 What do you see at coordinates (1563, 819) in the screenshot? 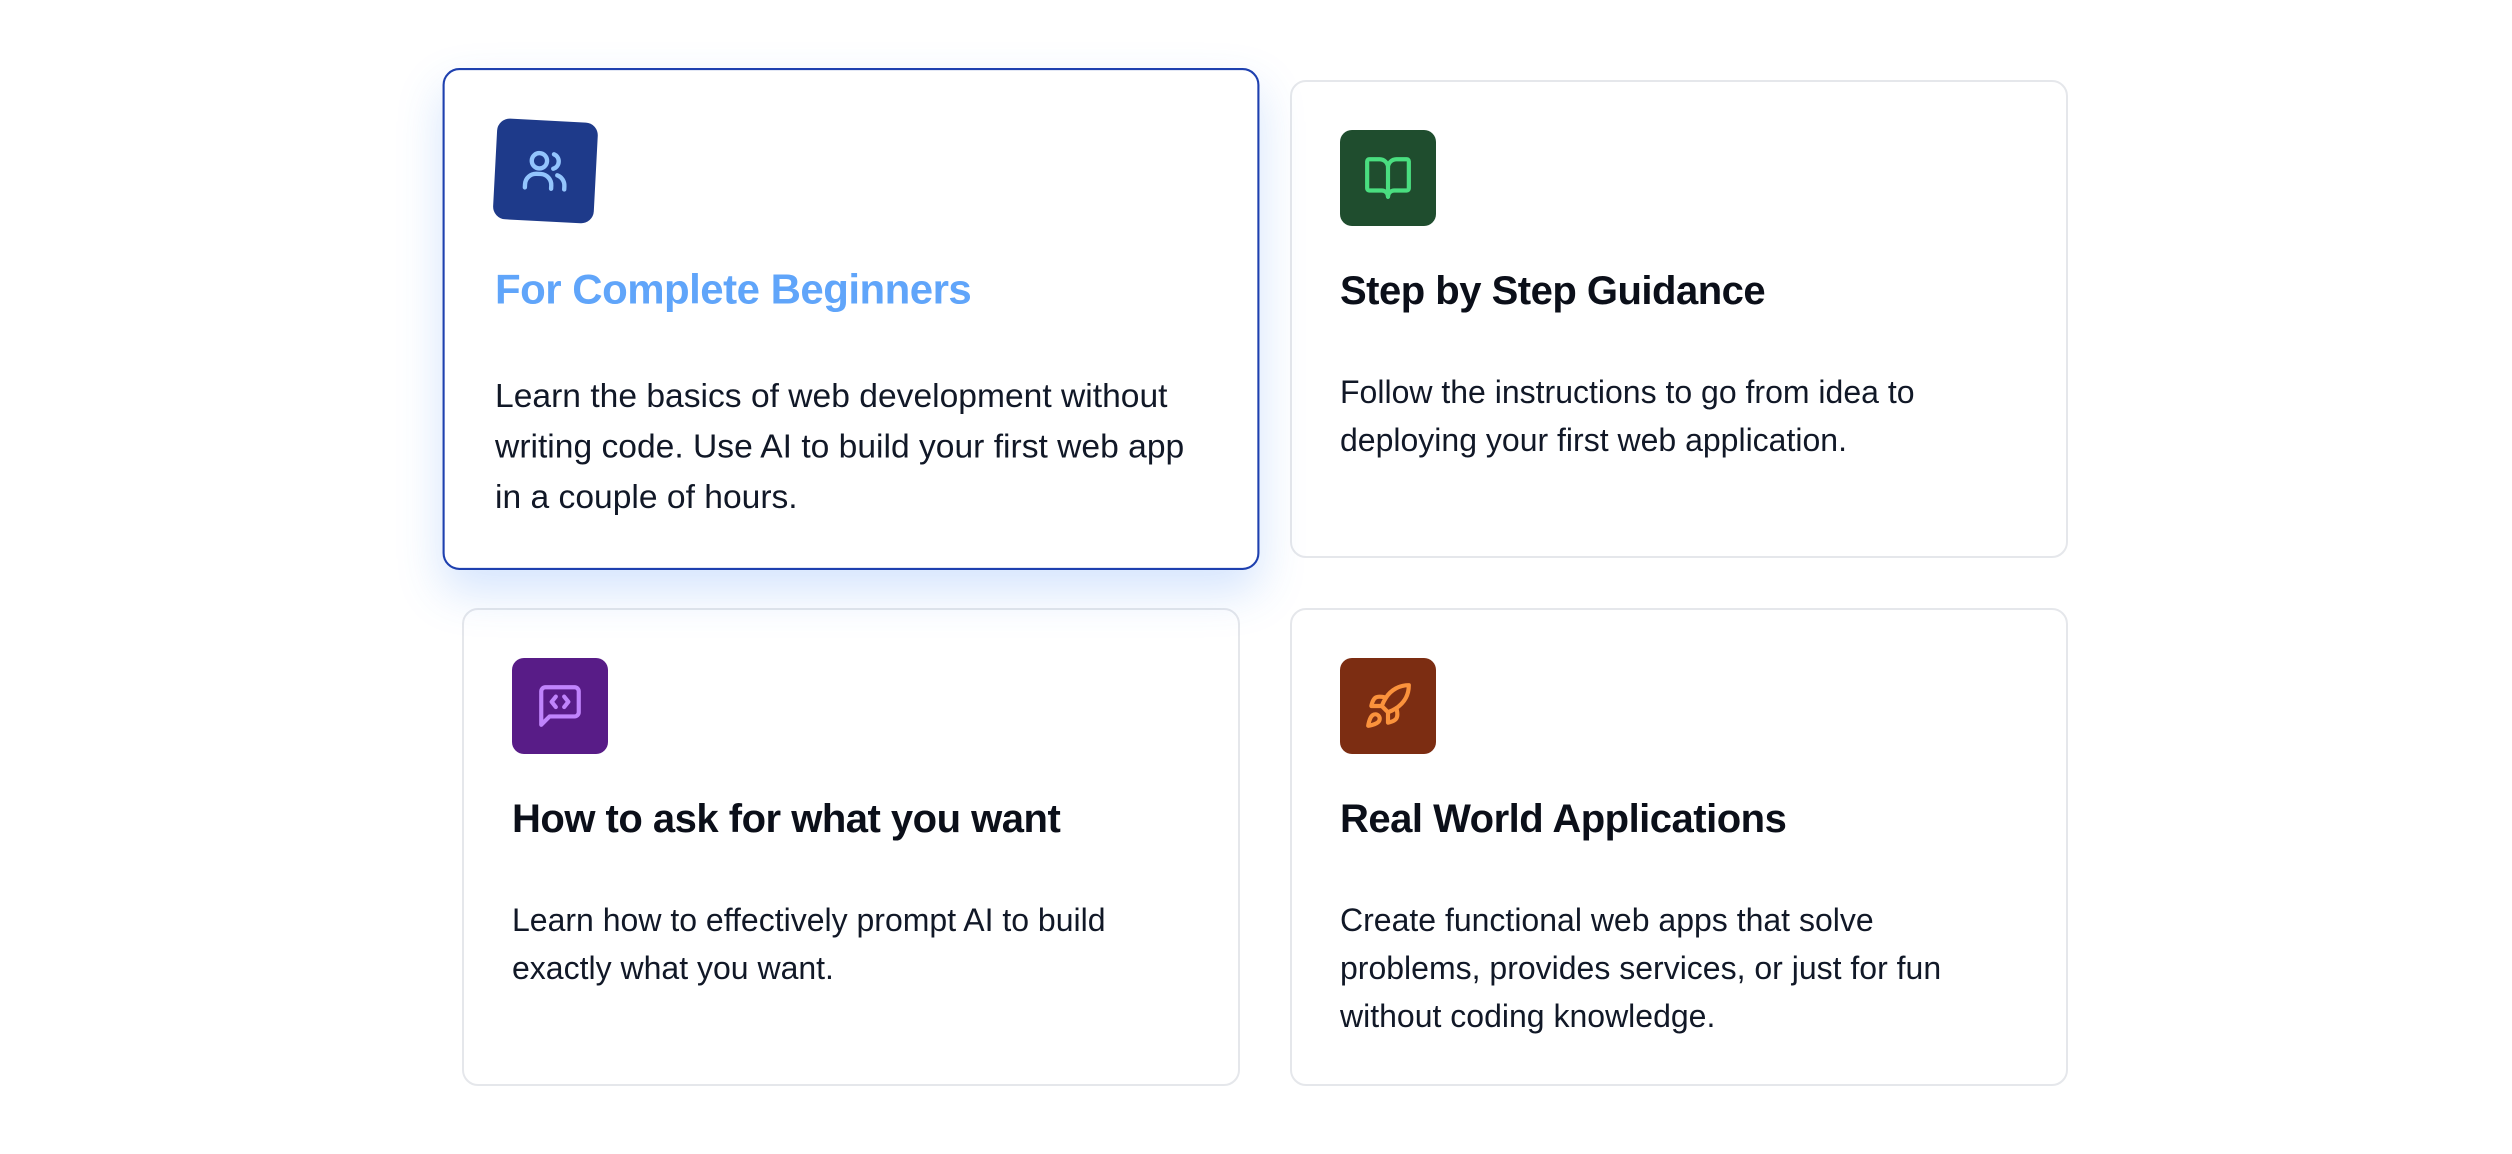
I see `card-title: Real World Applications` at bounding box center [1563, 819].